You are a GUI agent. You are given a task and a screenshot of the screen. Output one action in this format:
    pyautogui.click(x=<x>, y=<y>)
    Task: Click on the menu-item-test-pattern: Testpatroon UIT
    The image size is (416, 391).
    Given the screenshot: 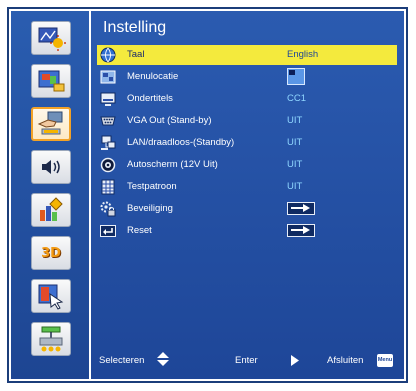 What is the action you would take?
    pyautogui.click(x=247, y=187)
    